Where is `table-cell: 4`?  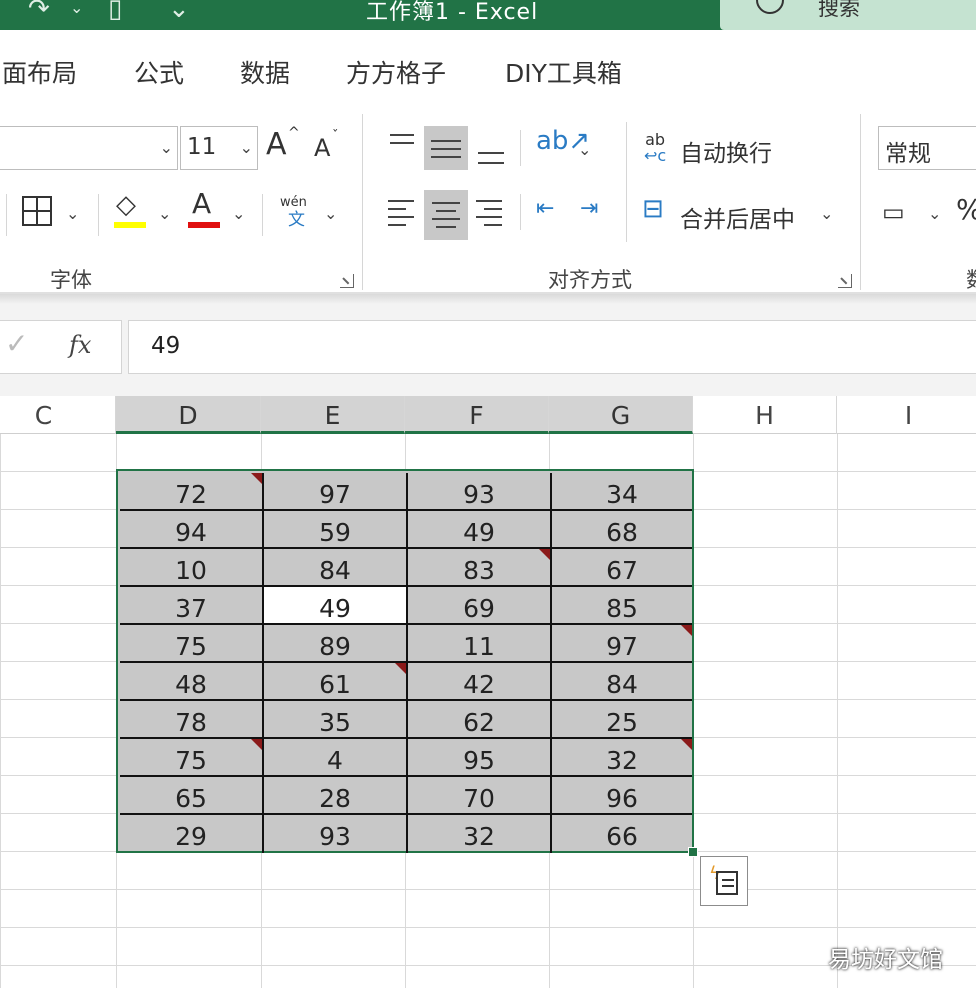
table-cell: 4 is located at coordinates (336, 758).